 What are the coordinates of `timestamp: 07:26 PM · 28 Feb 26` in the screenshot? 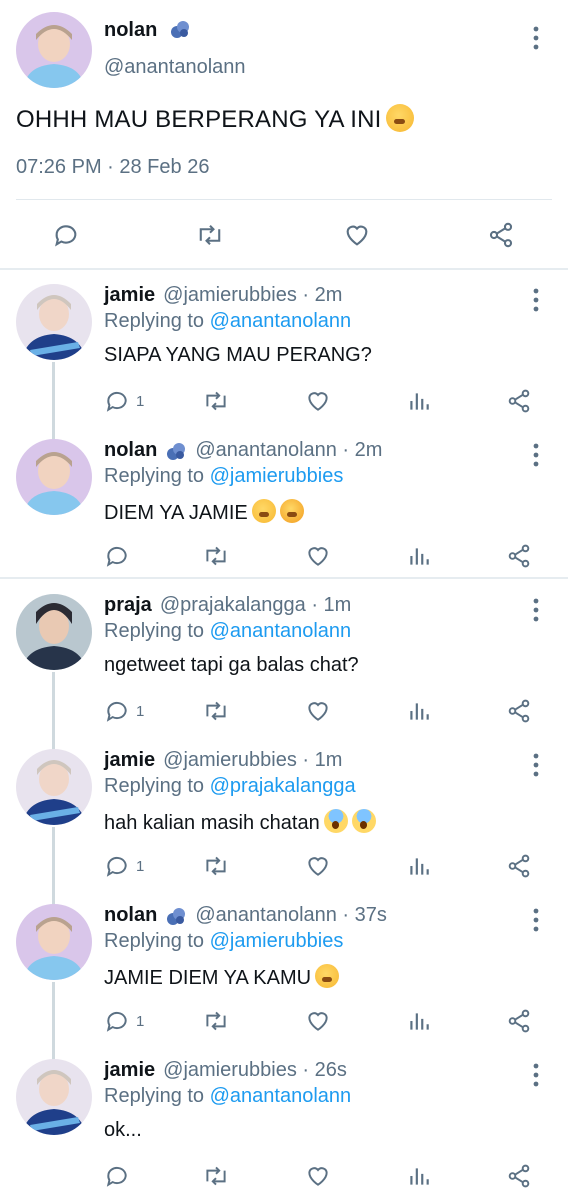 It's located at (112, 167).